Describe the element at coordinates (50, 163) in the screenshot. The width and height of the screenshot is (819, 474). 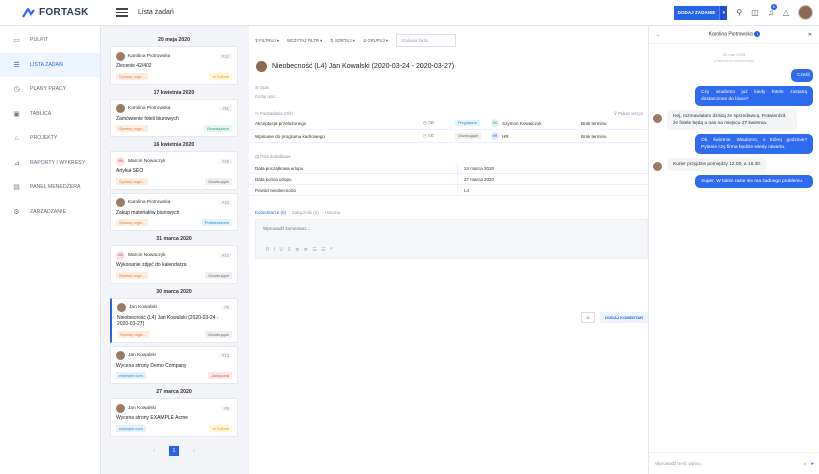
I see `sidebar-item-chart: ⊿ RAPORTY I WYKRESY` at that location.